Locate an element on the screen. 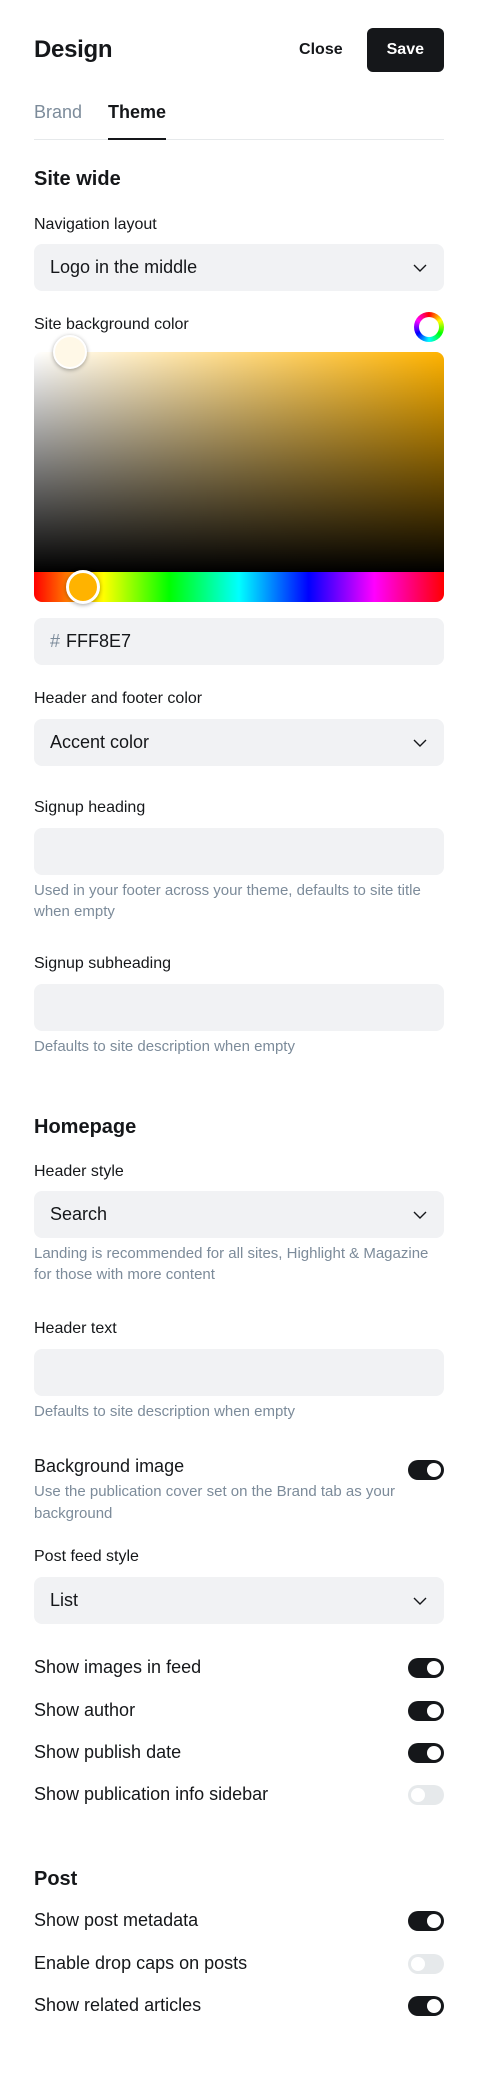  hue-slider is located at coordinates (239, 587).